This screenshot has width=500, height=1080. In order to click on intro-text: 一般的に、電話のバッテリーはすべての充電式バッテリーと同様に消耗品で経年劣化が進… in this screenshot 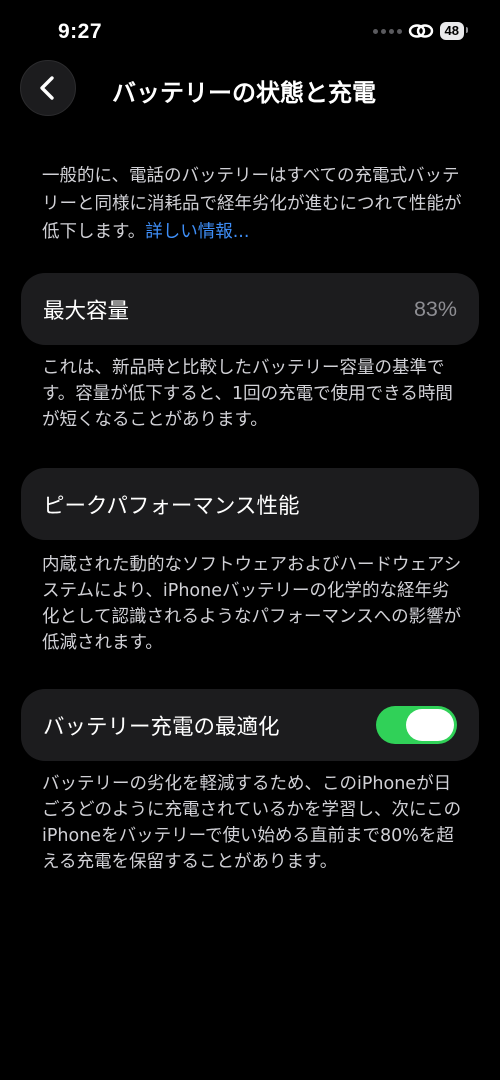, I will do `click(252, 204)`.